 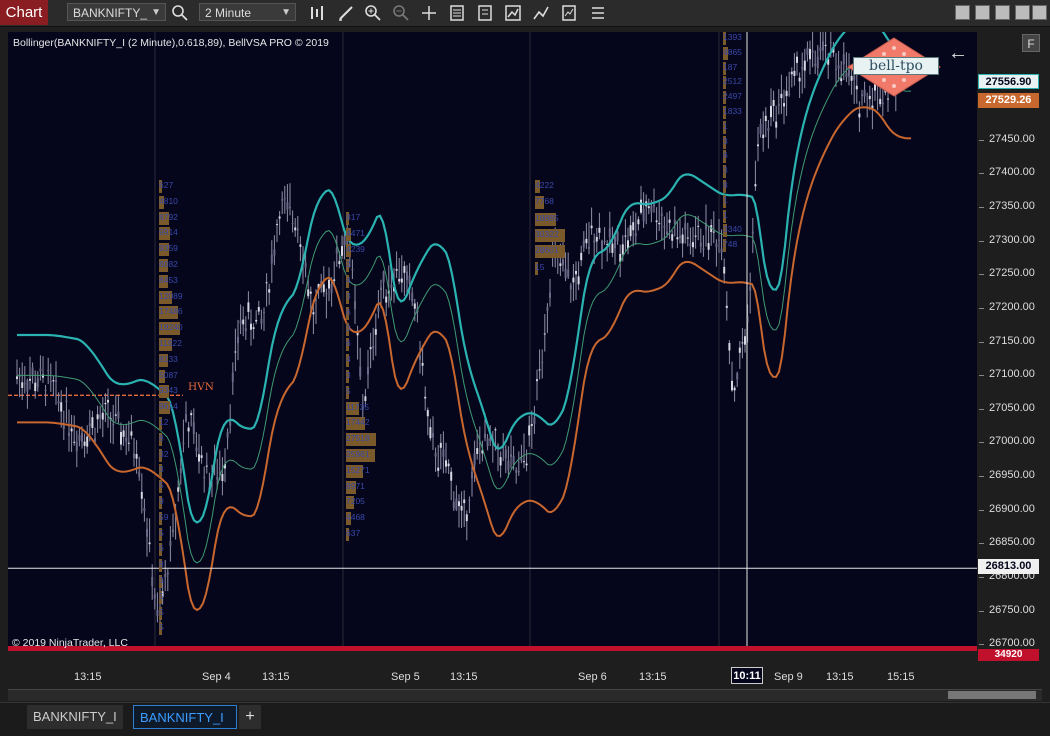 I want to click on cursor-time-tag: 10:11, so click(x=747, y=675).